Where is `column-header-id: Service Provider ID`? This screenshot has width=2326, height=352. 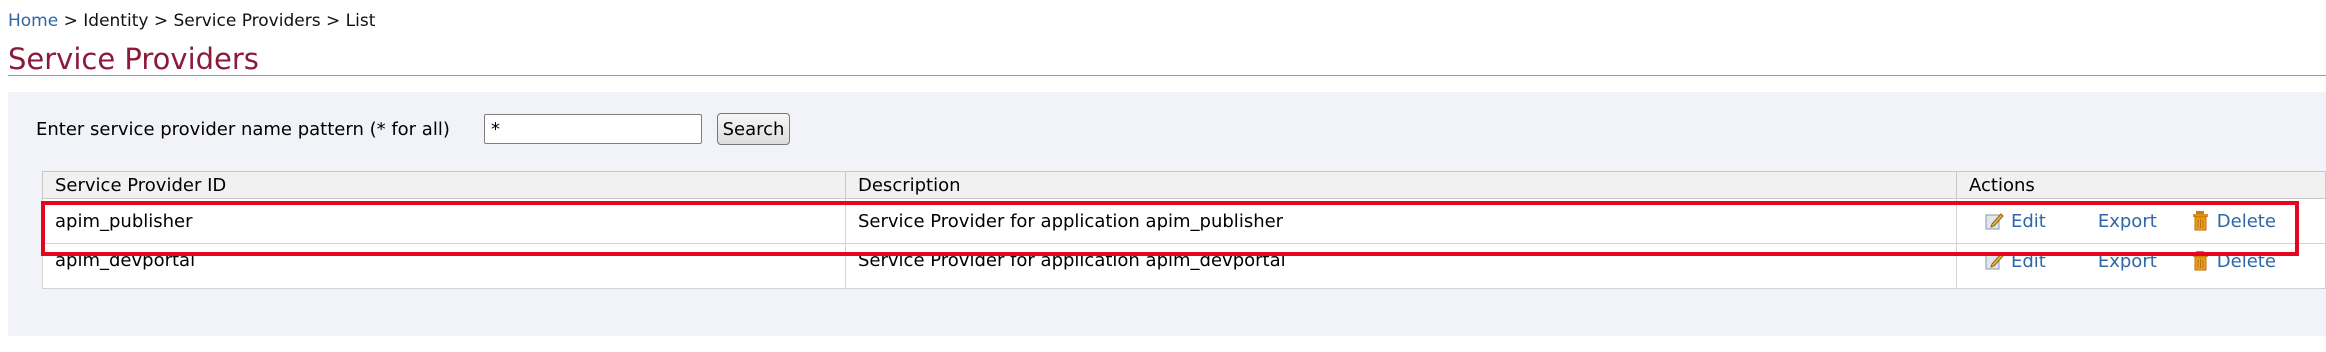
column-header-id: Service Provider ID is located at coordinates (444, 185).